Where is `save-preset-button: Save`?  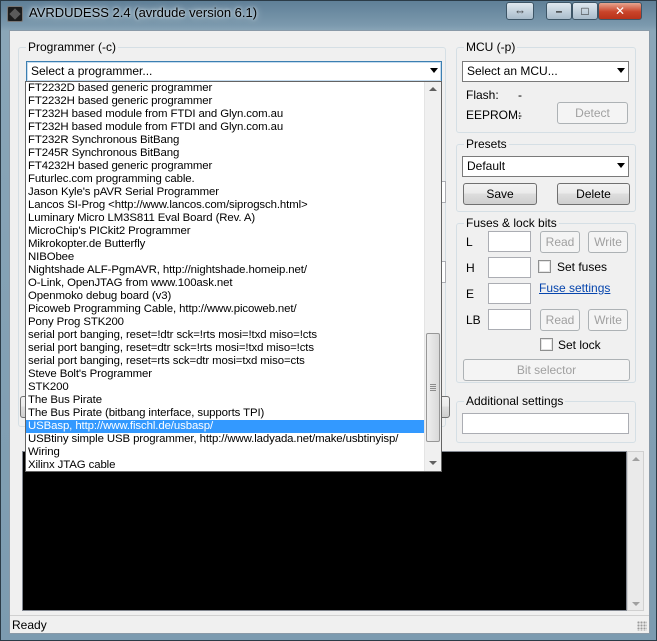
save-preset-button: Save is located at coordinates (500, 194).